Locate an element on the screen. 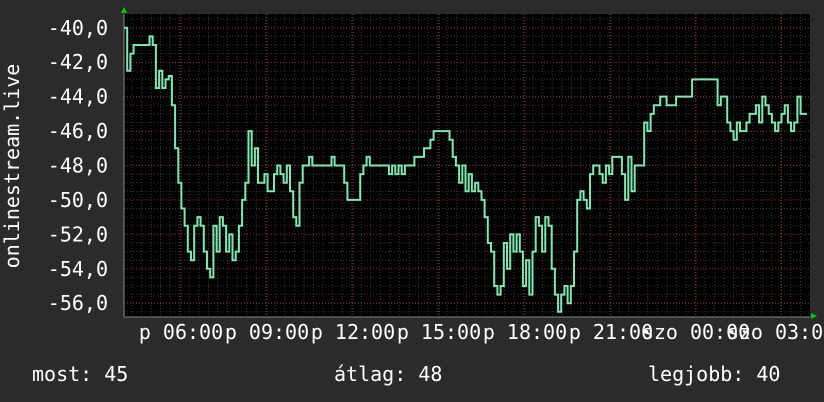 This screenshot has width=824, height=402. y-tick-label: -48,0 is located at coordinates (78, 166).